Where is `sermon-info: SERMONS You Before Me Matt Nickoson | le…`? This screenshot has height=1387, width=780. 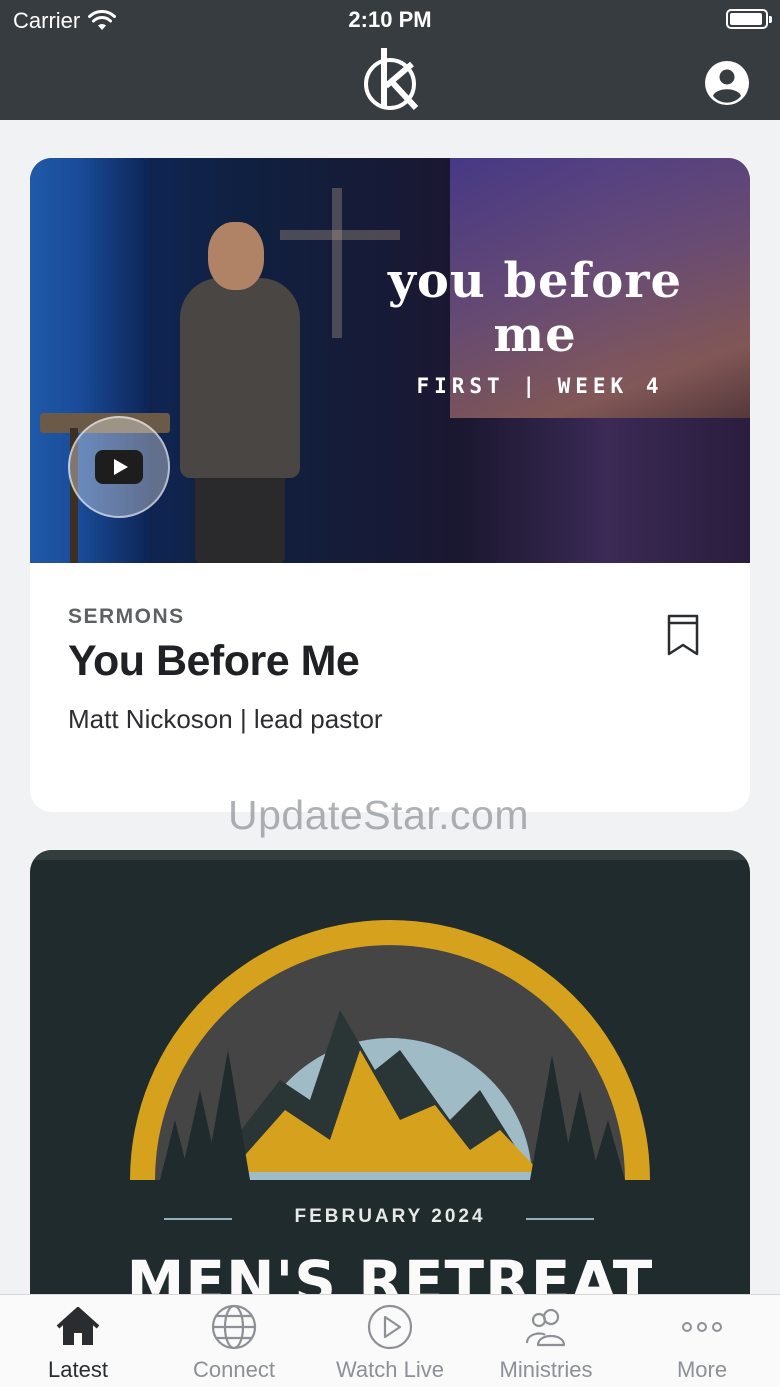 sermon-info: SERMONS You Before Me Matt Nickoson | le… is located at coordinates (390, 649).